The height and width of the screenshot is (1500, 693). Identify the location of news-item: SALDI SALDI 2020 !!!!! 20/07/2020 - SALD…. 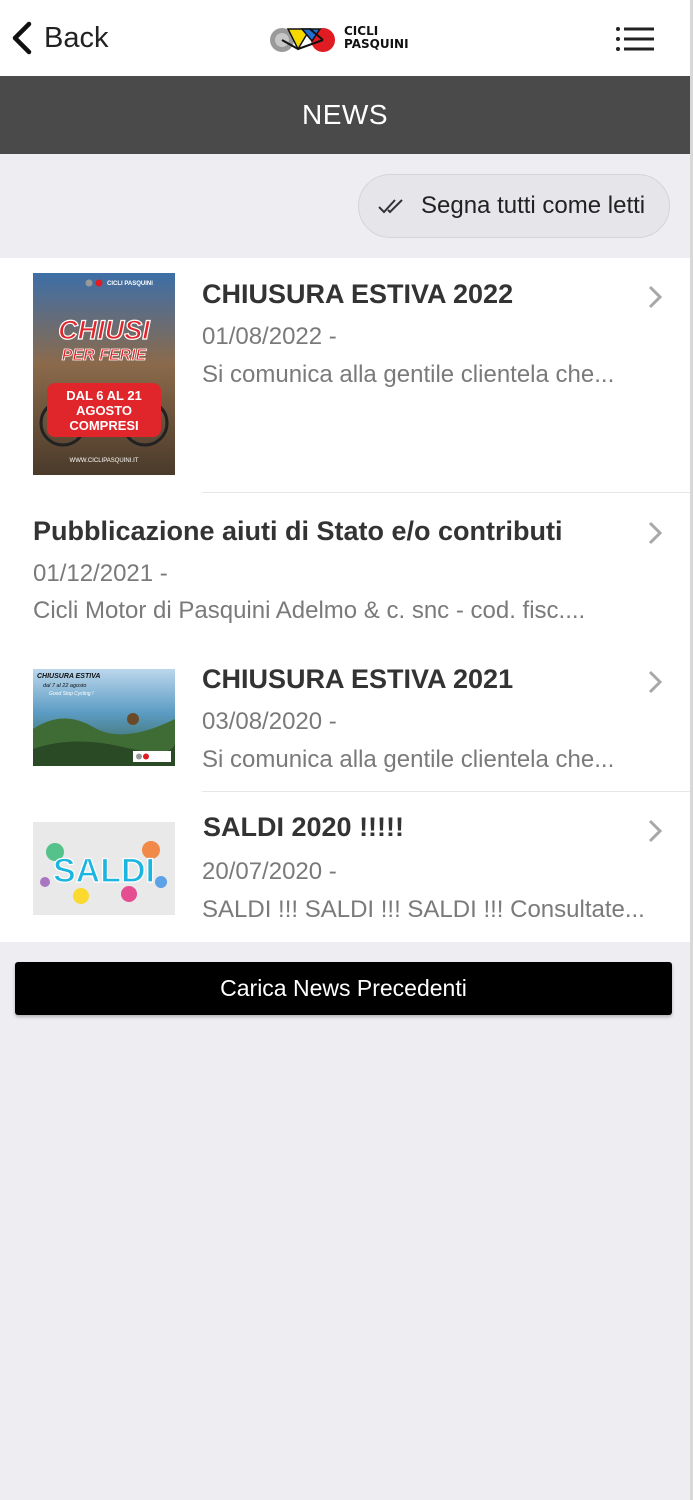
(345, 867).